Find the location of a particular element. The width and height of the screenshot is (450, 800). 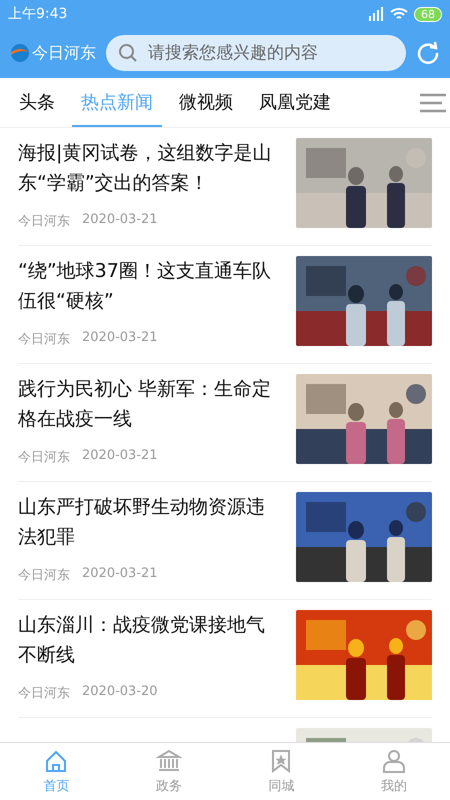

refresh-icon is located at coordinates (428, 53).